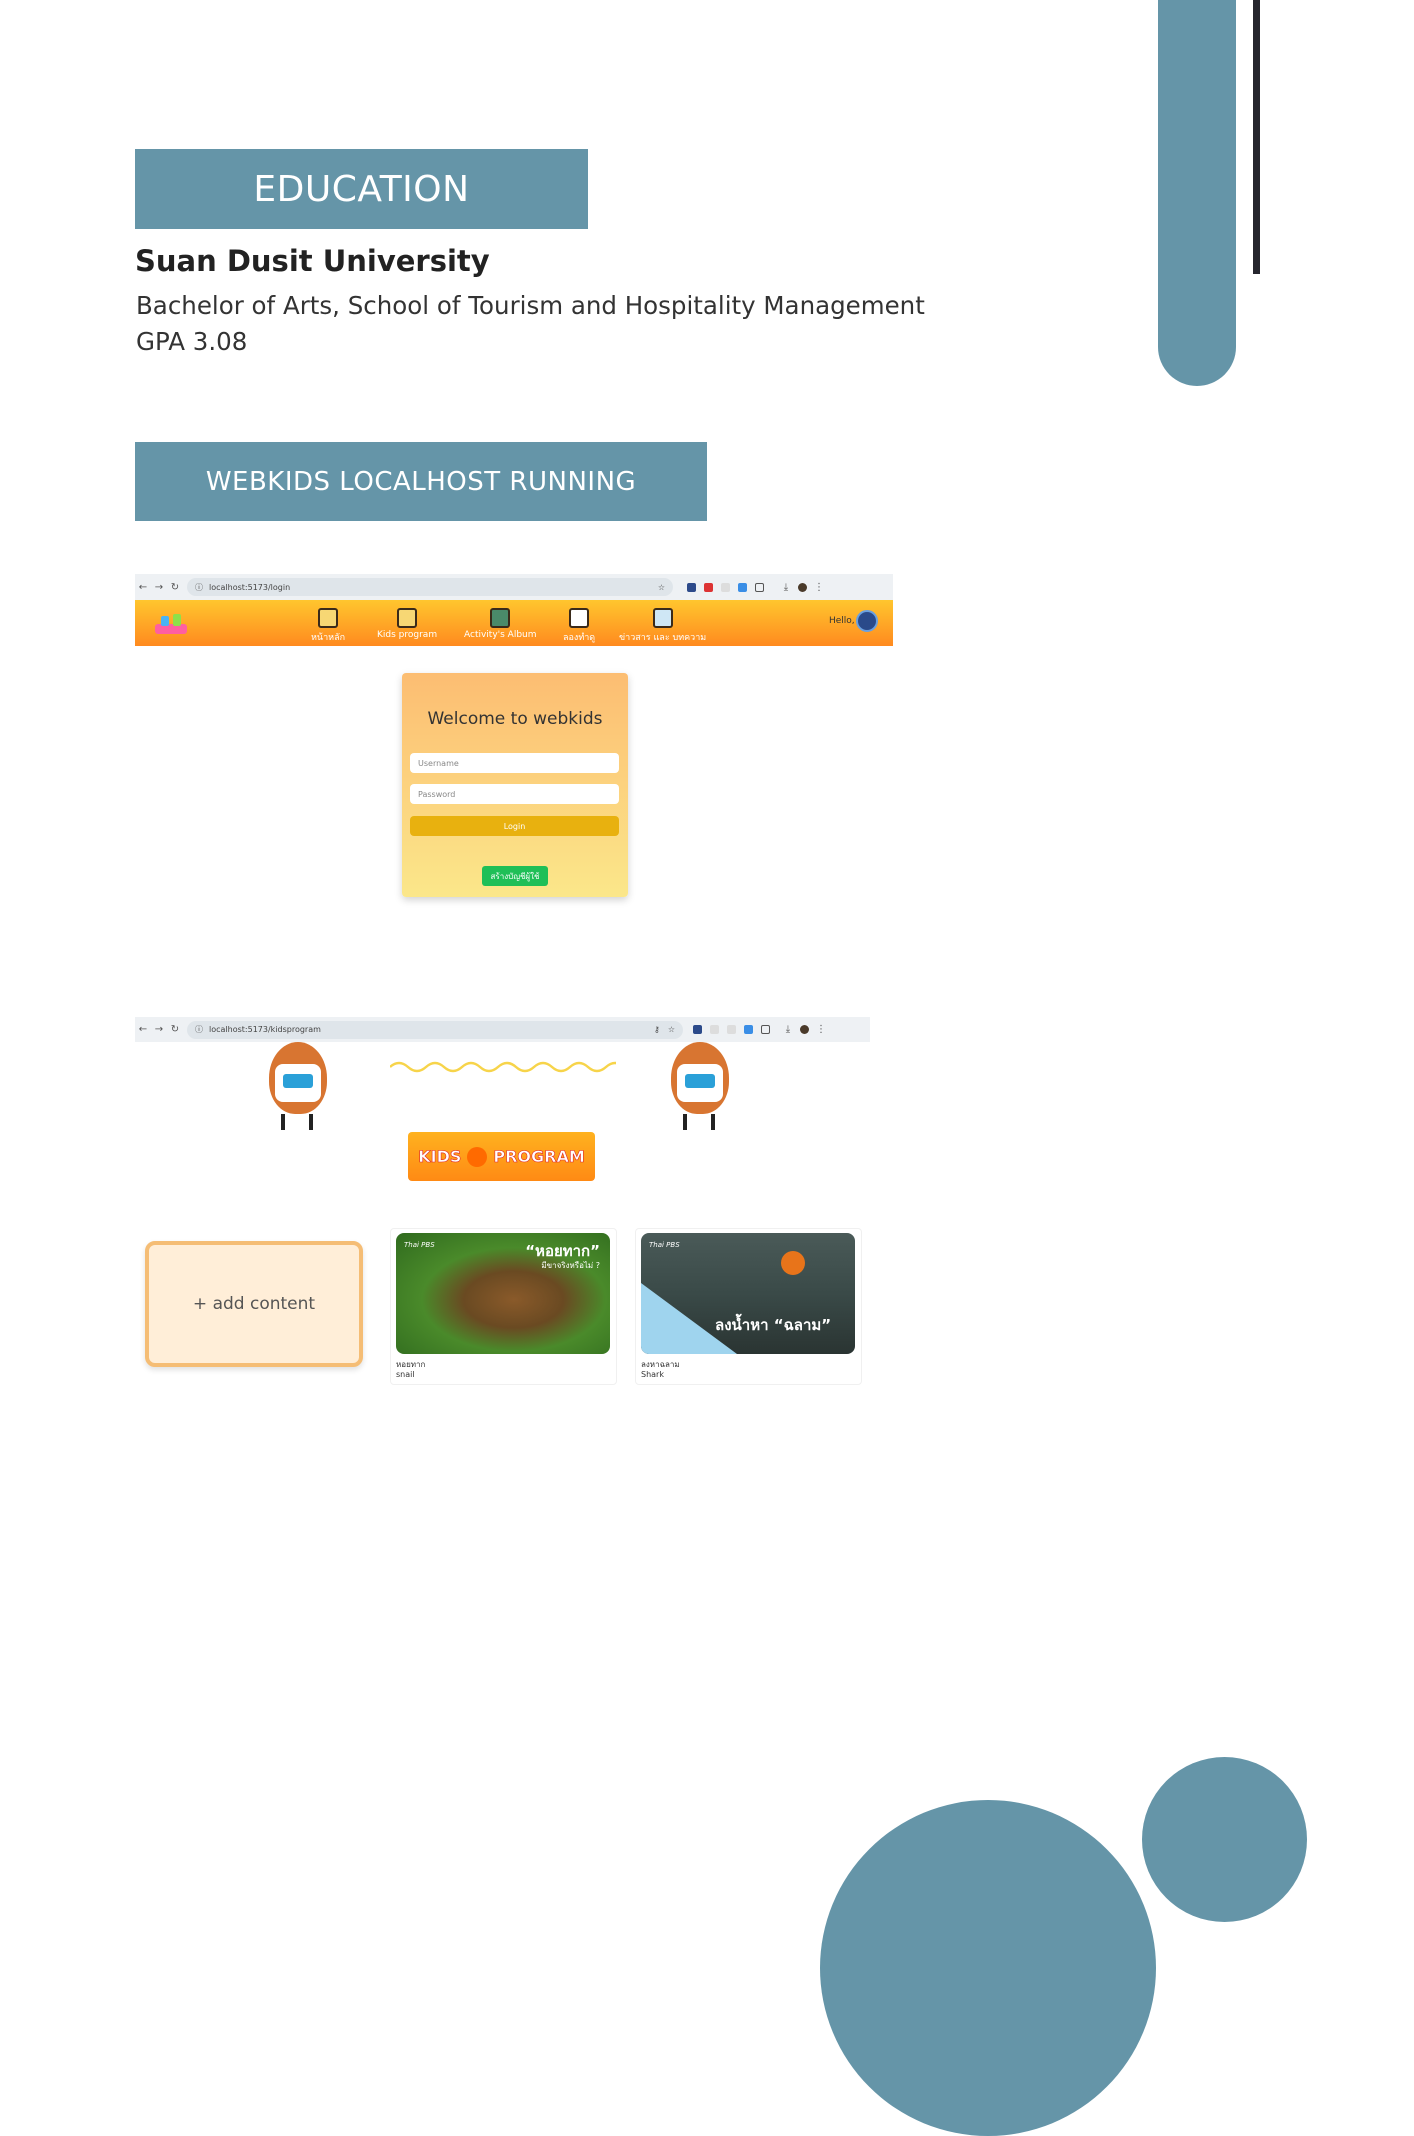  Describe the element at coordinates (477, 1156) in the screenshot. I see `bird-logo-icon` at that location.